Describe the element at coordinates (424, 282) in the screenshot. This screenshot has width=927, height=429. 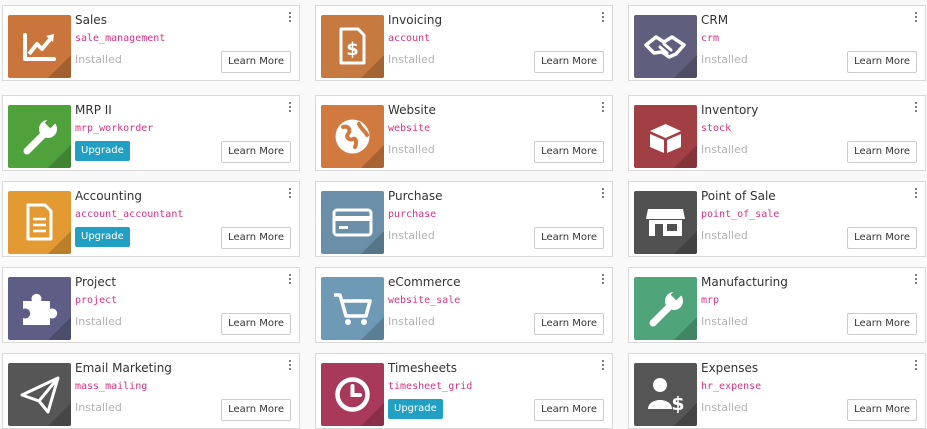
I see `app-name: eCommerce` at that location.